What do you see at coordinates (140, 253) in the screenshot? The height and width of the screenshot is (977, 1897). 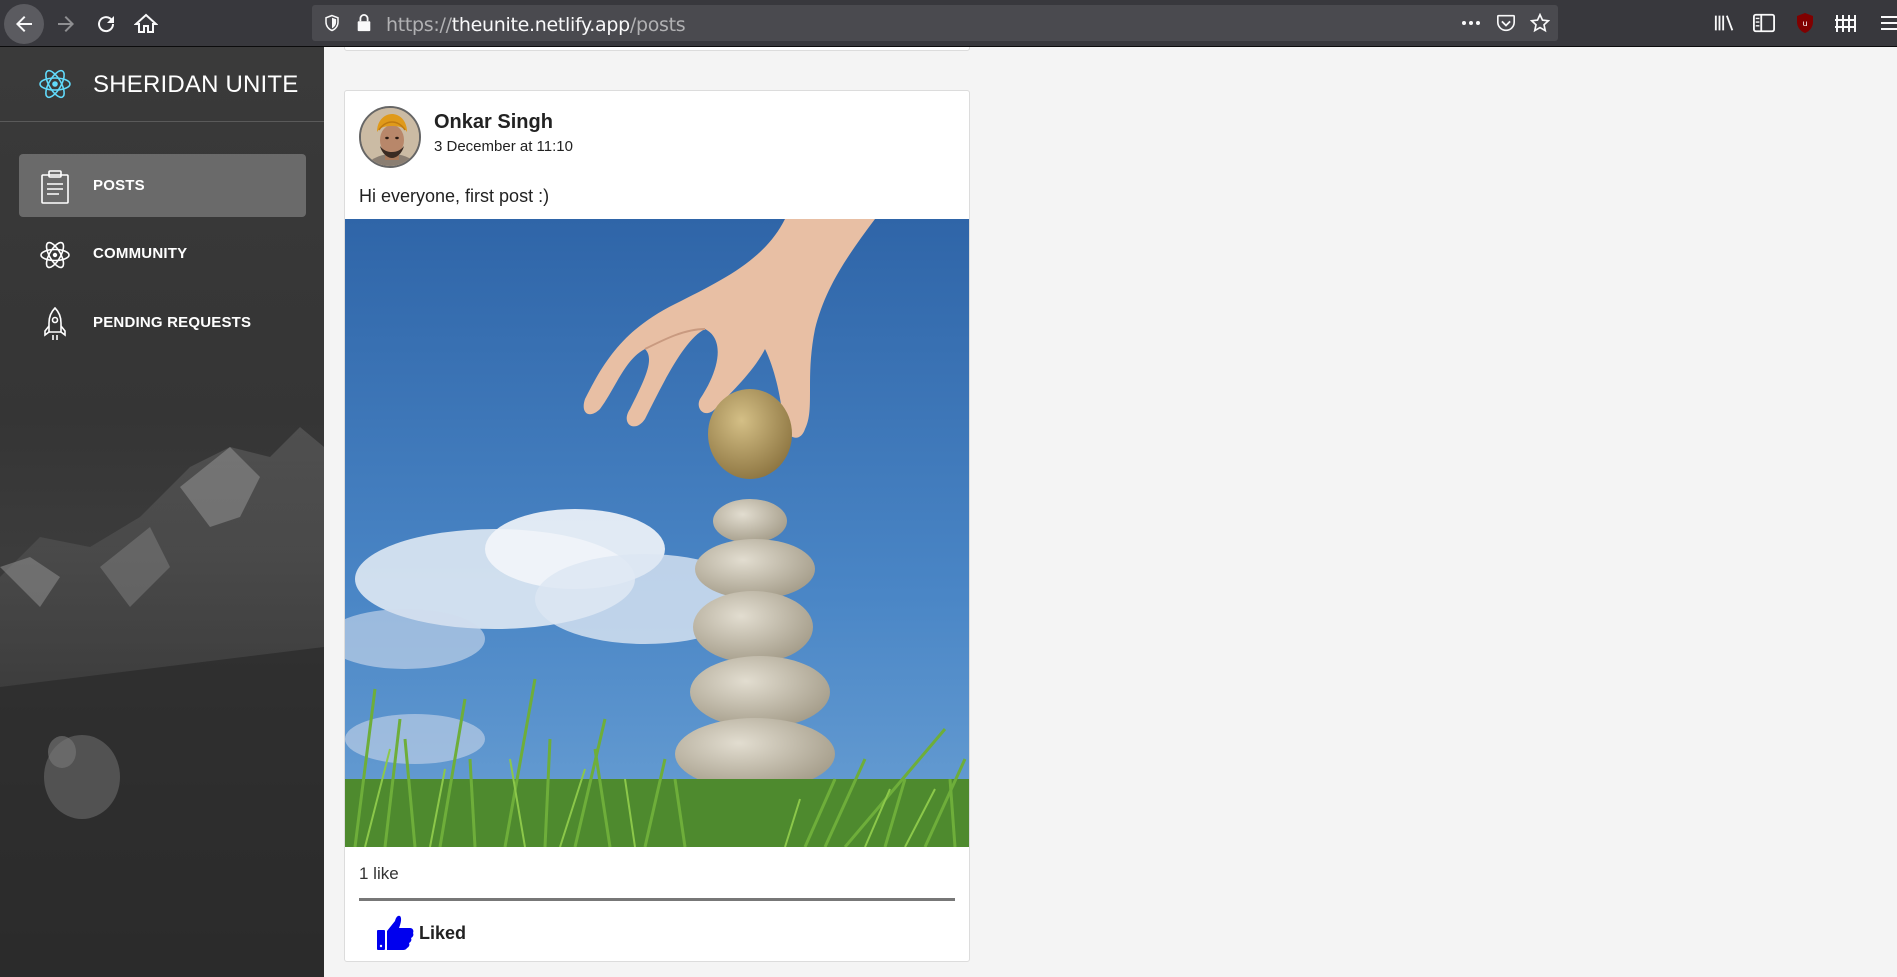 I see `sidebar-item-label: COMMUNITY` at bounding box center [140, 253].